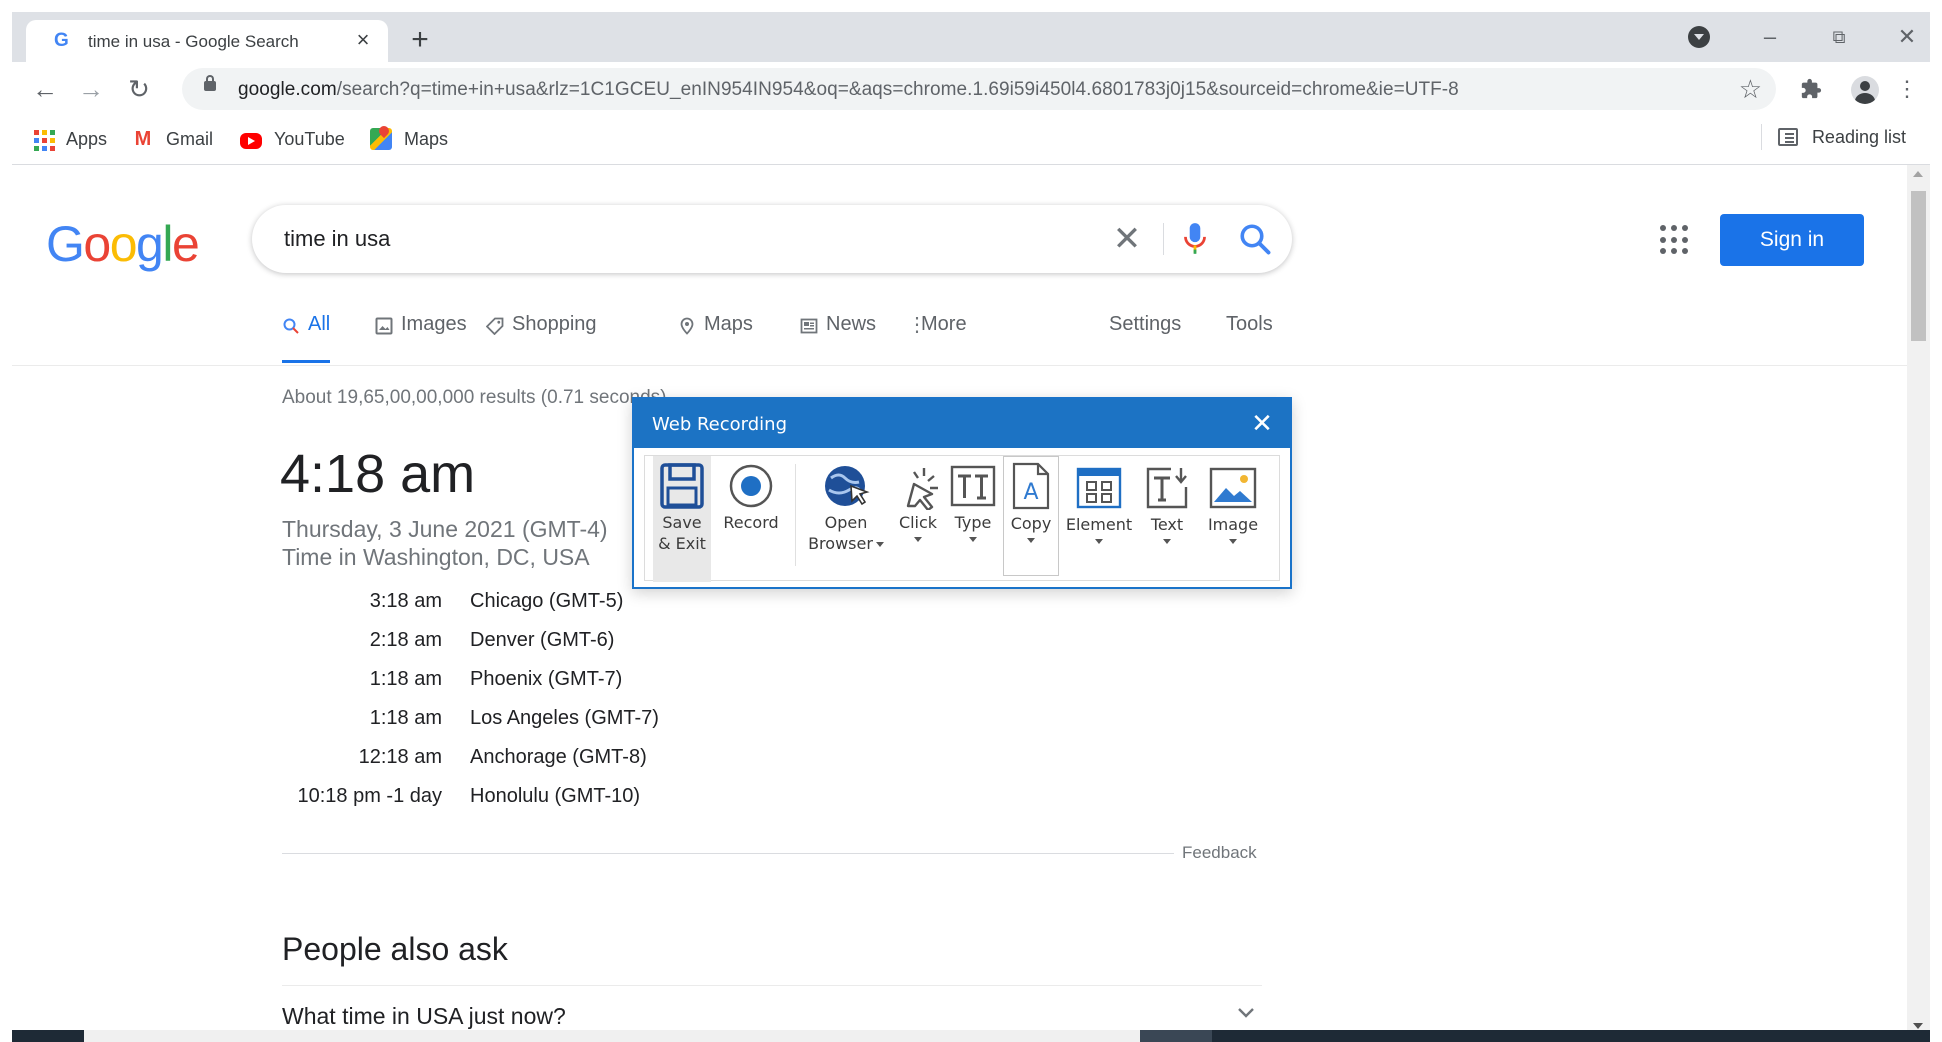  What do you see at coordinates (291, 326) in the screenshot?
I see `search-small-icon` at bounding box center [291, 326].